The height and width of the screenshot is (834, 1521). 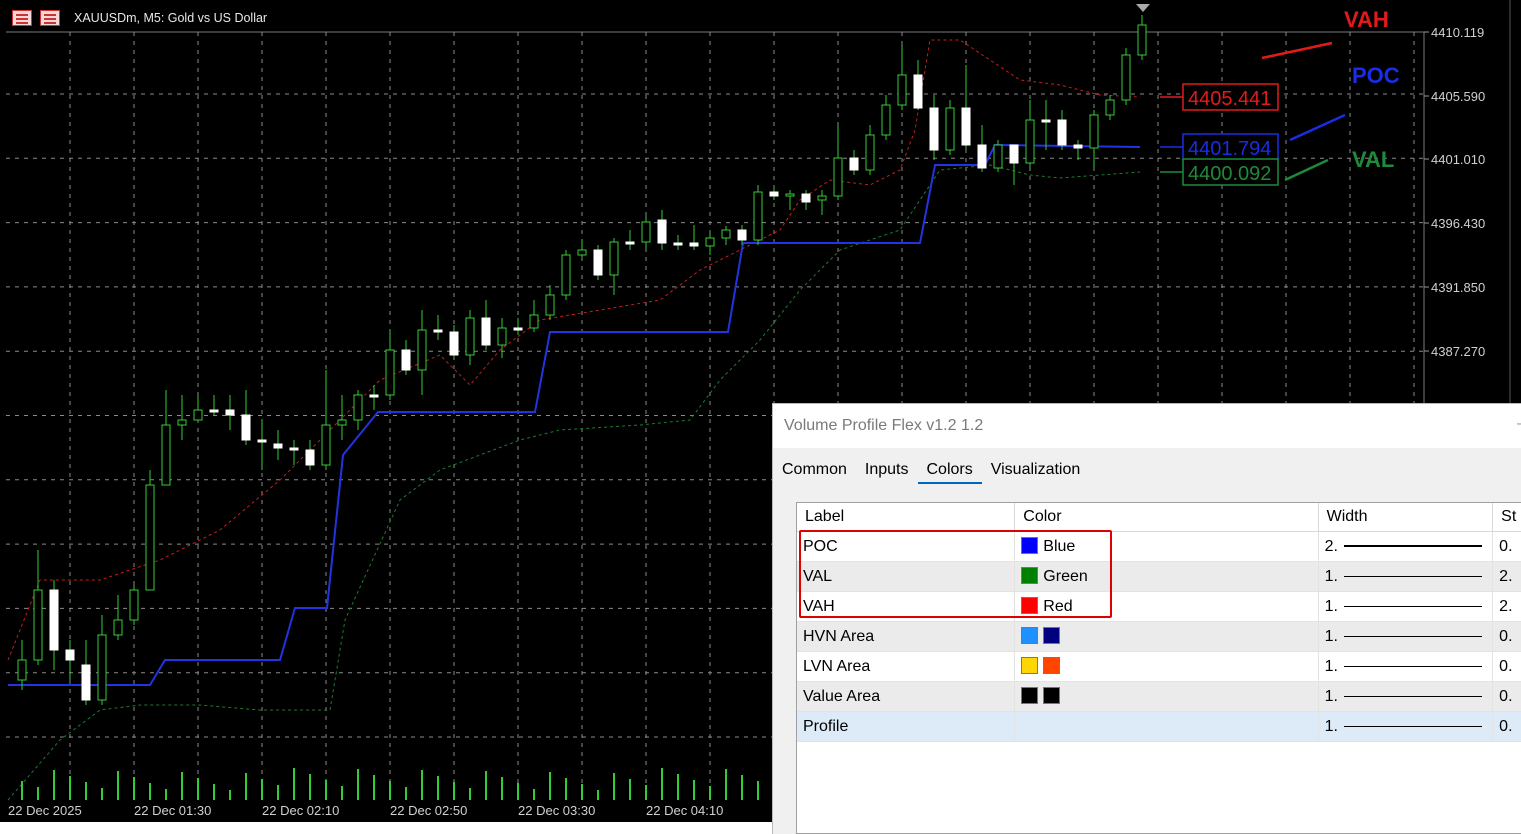 I want to click on table-row: Value Area 1. 0., so click(x=1159, y=696).